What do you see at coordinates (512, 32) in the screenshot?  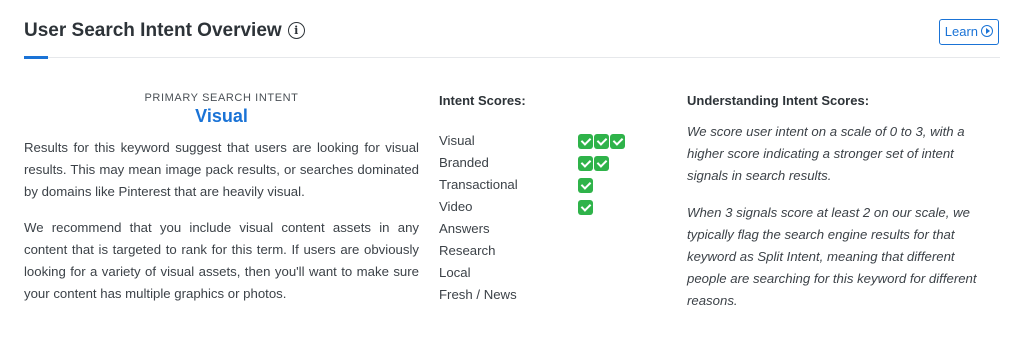 I see `panel-header: User Search Intent Overview i Learn` at bounding box center [512, 32].